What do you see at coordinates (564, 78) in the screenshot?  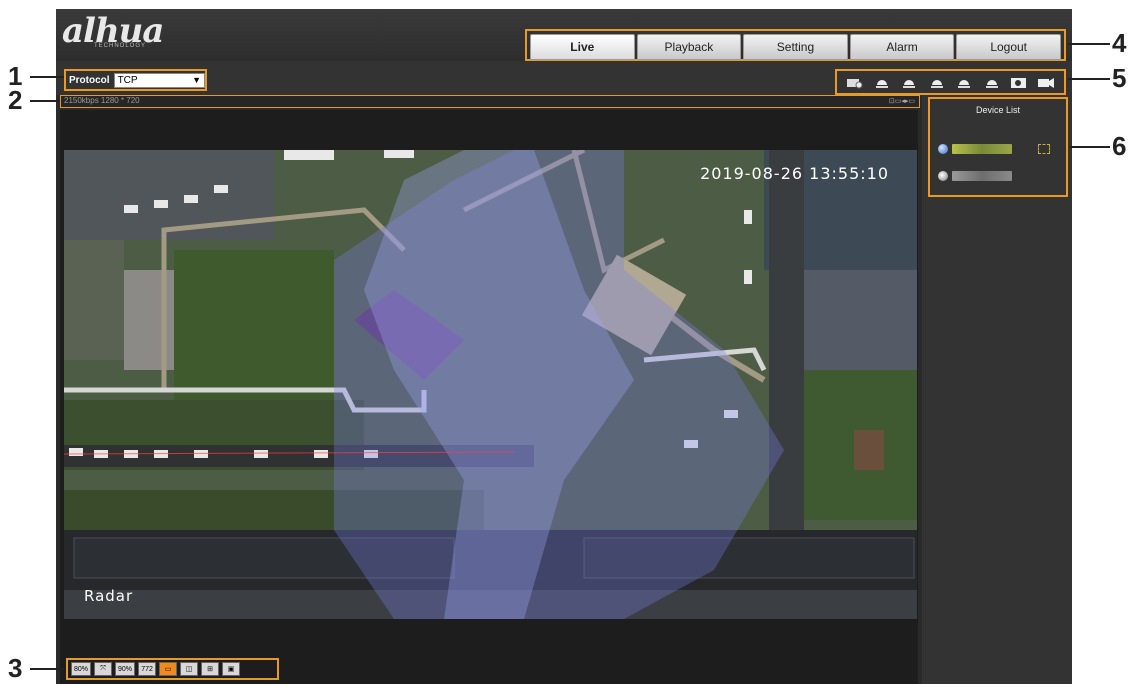 I see `live-toolbar: Protocol TCP ▼` at bounding box center [564, 78].